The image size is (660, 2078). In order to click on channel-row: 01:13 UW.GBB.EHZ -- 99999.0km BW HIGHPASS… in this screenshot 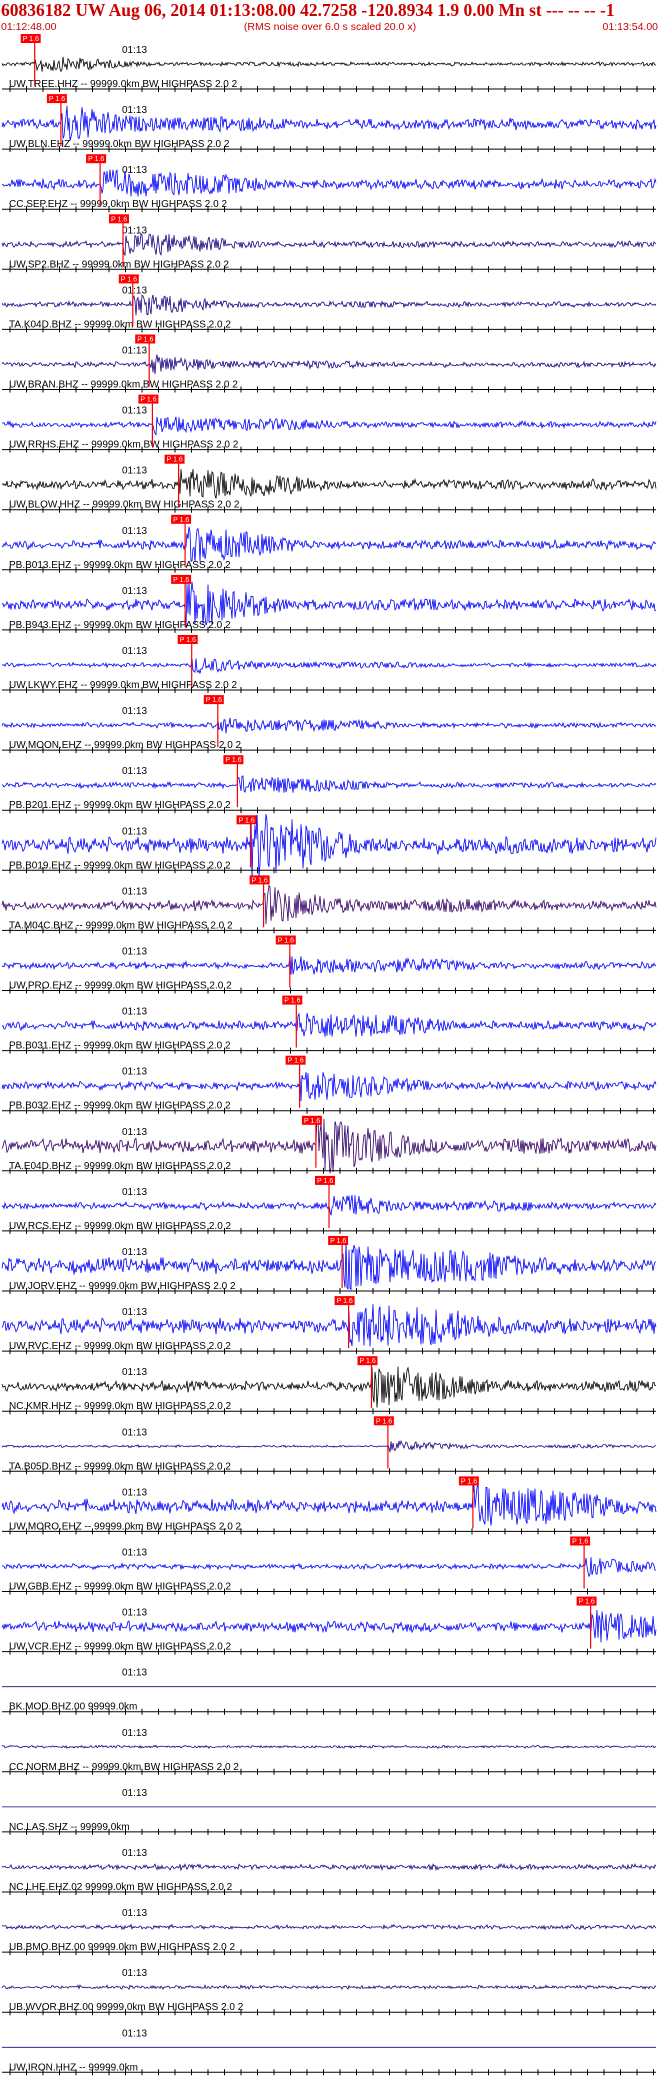, I will do `click(329, 1571)`.